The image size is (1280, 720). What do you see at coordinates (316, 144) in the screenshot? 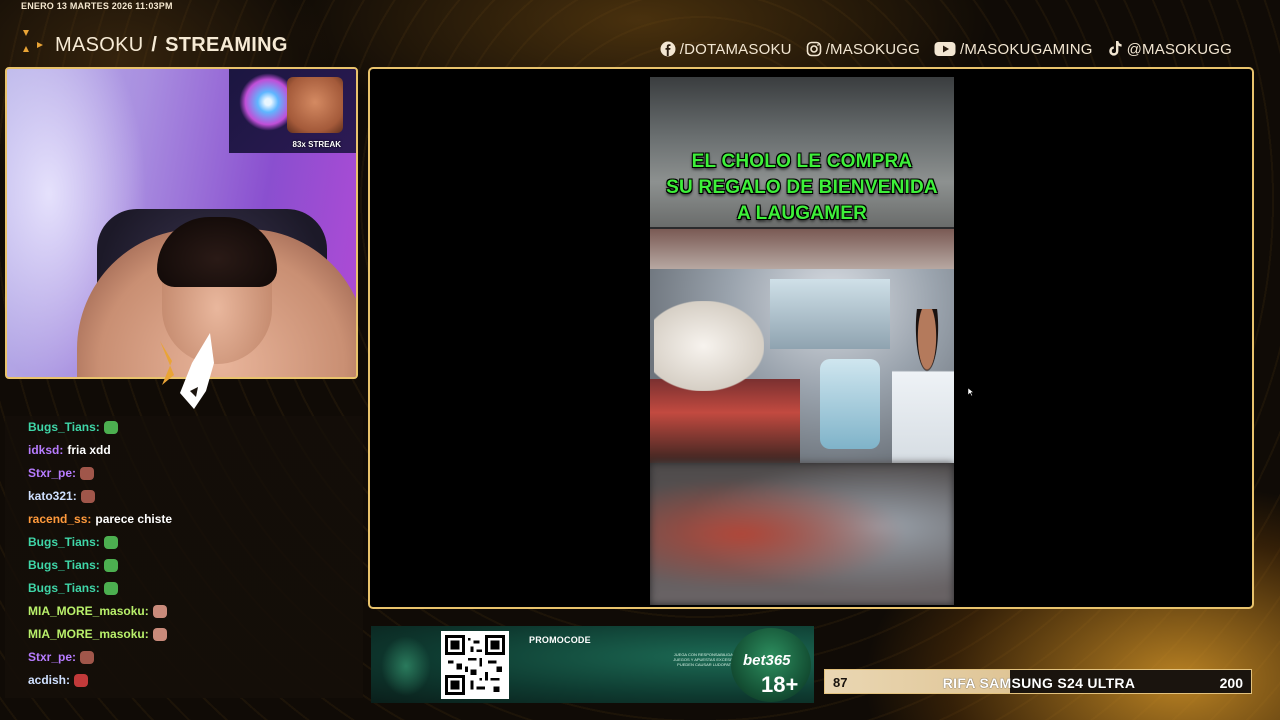
I see `streak-label: 83x STREAK` at bounding box center [316, 144].